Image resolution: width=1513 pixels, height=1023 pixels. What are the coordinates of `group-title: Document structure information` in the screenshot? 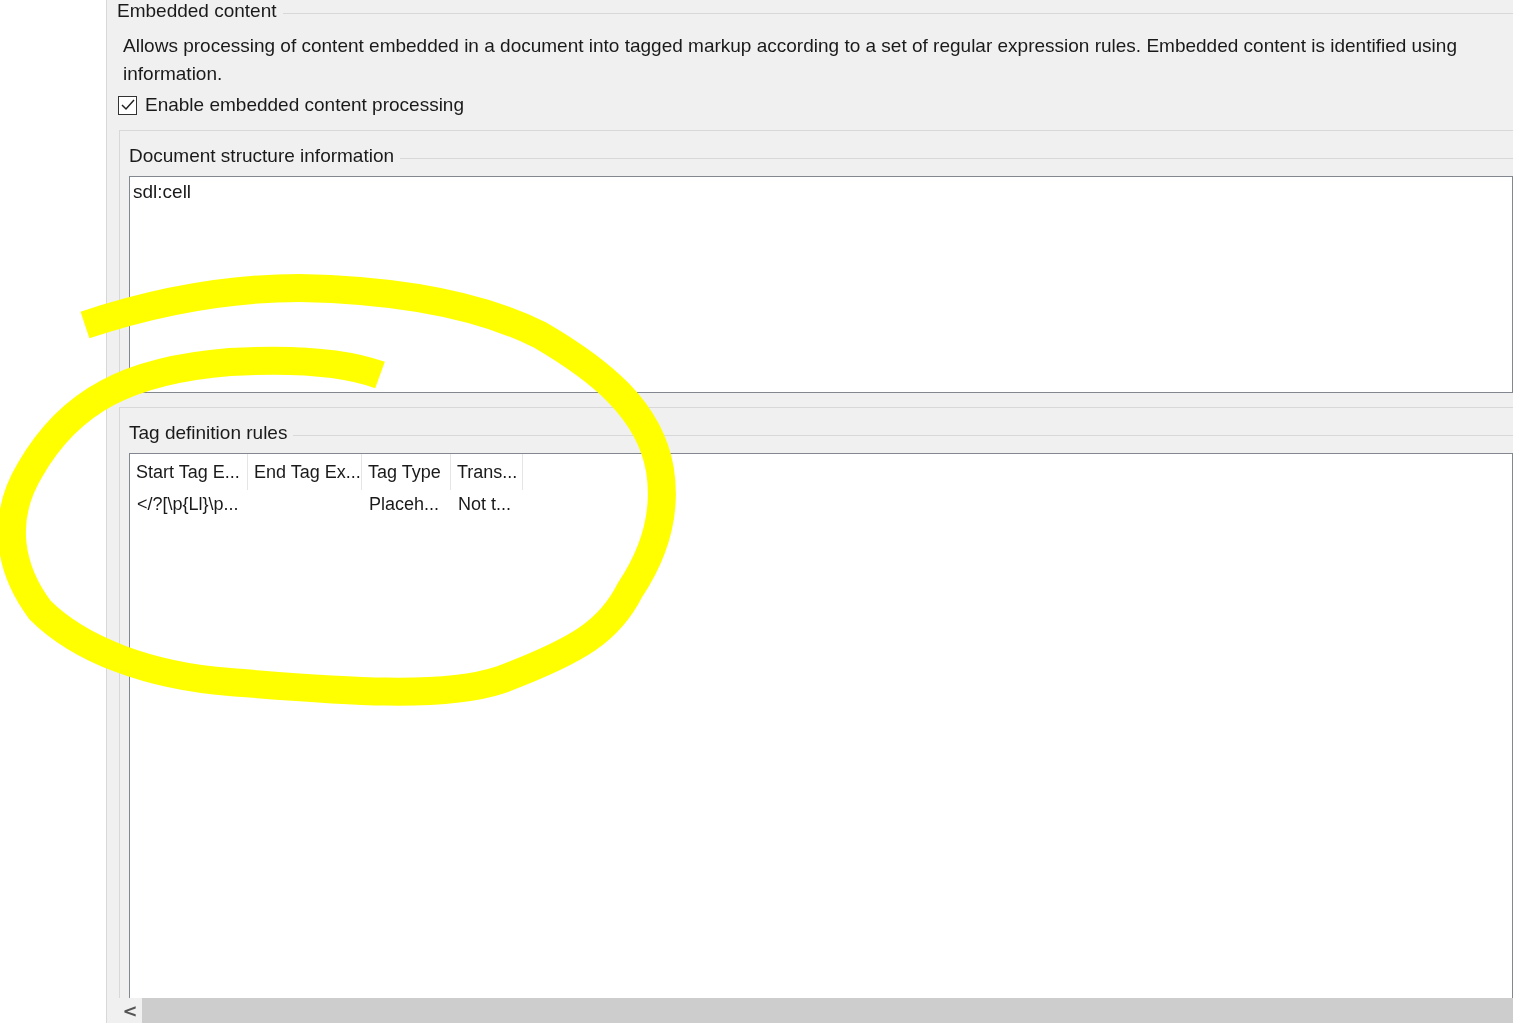 It's located at (262, 156).